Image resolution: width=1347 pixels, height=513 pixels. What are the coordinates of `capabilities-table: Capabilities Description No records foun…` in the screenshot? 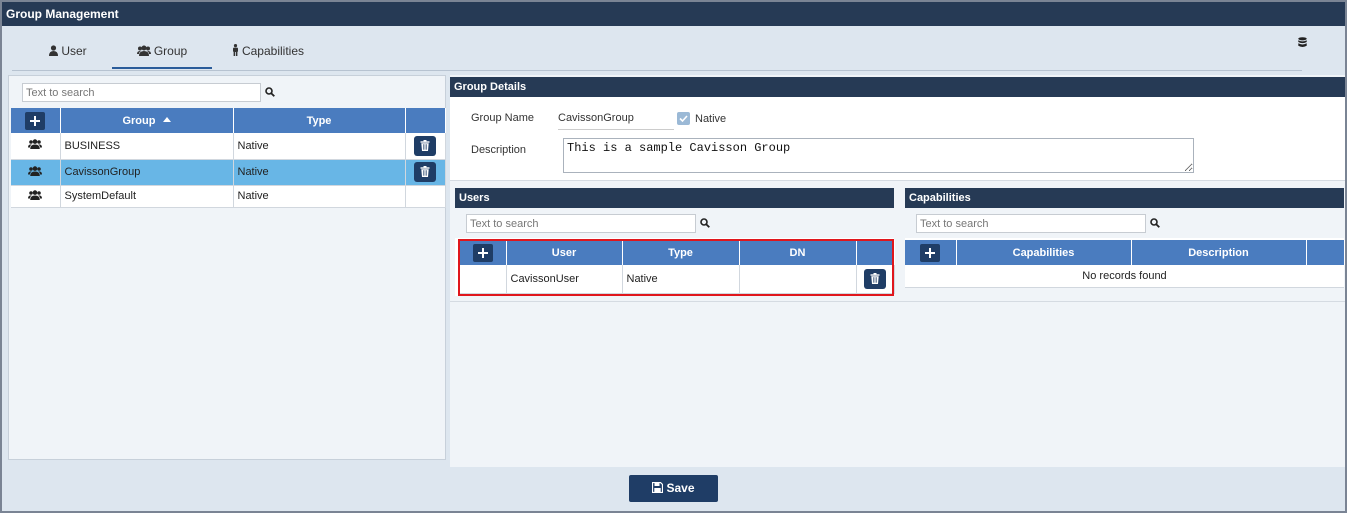 It's located at (1125, 264).